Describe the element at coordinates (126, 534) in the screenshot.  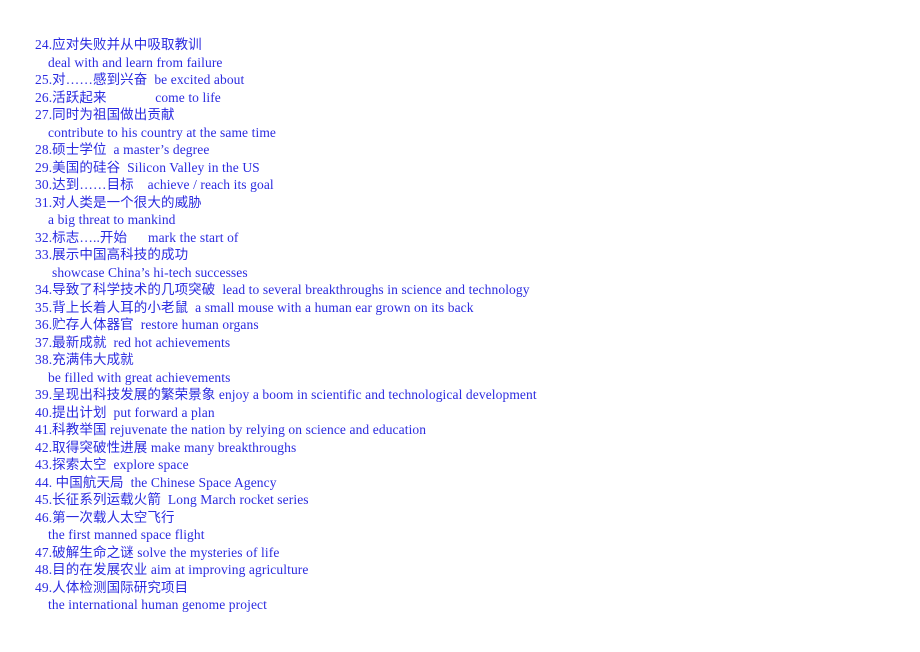
I see `vocabulary-line: the first manned space flight` at that location.